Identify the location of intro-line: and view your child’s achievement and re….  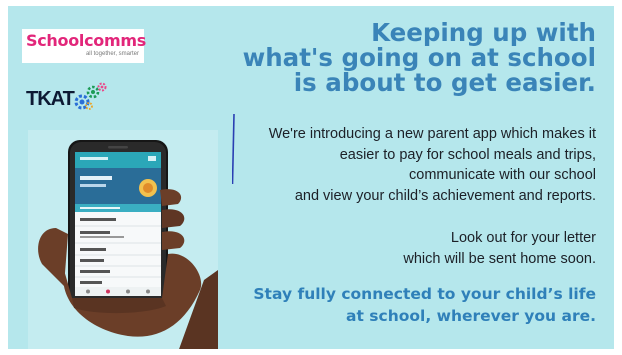
(445, 195).